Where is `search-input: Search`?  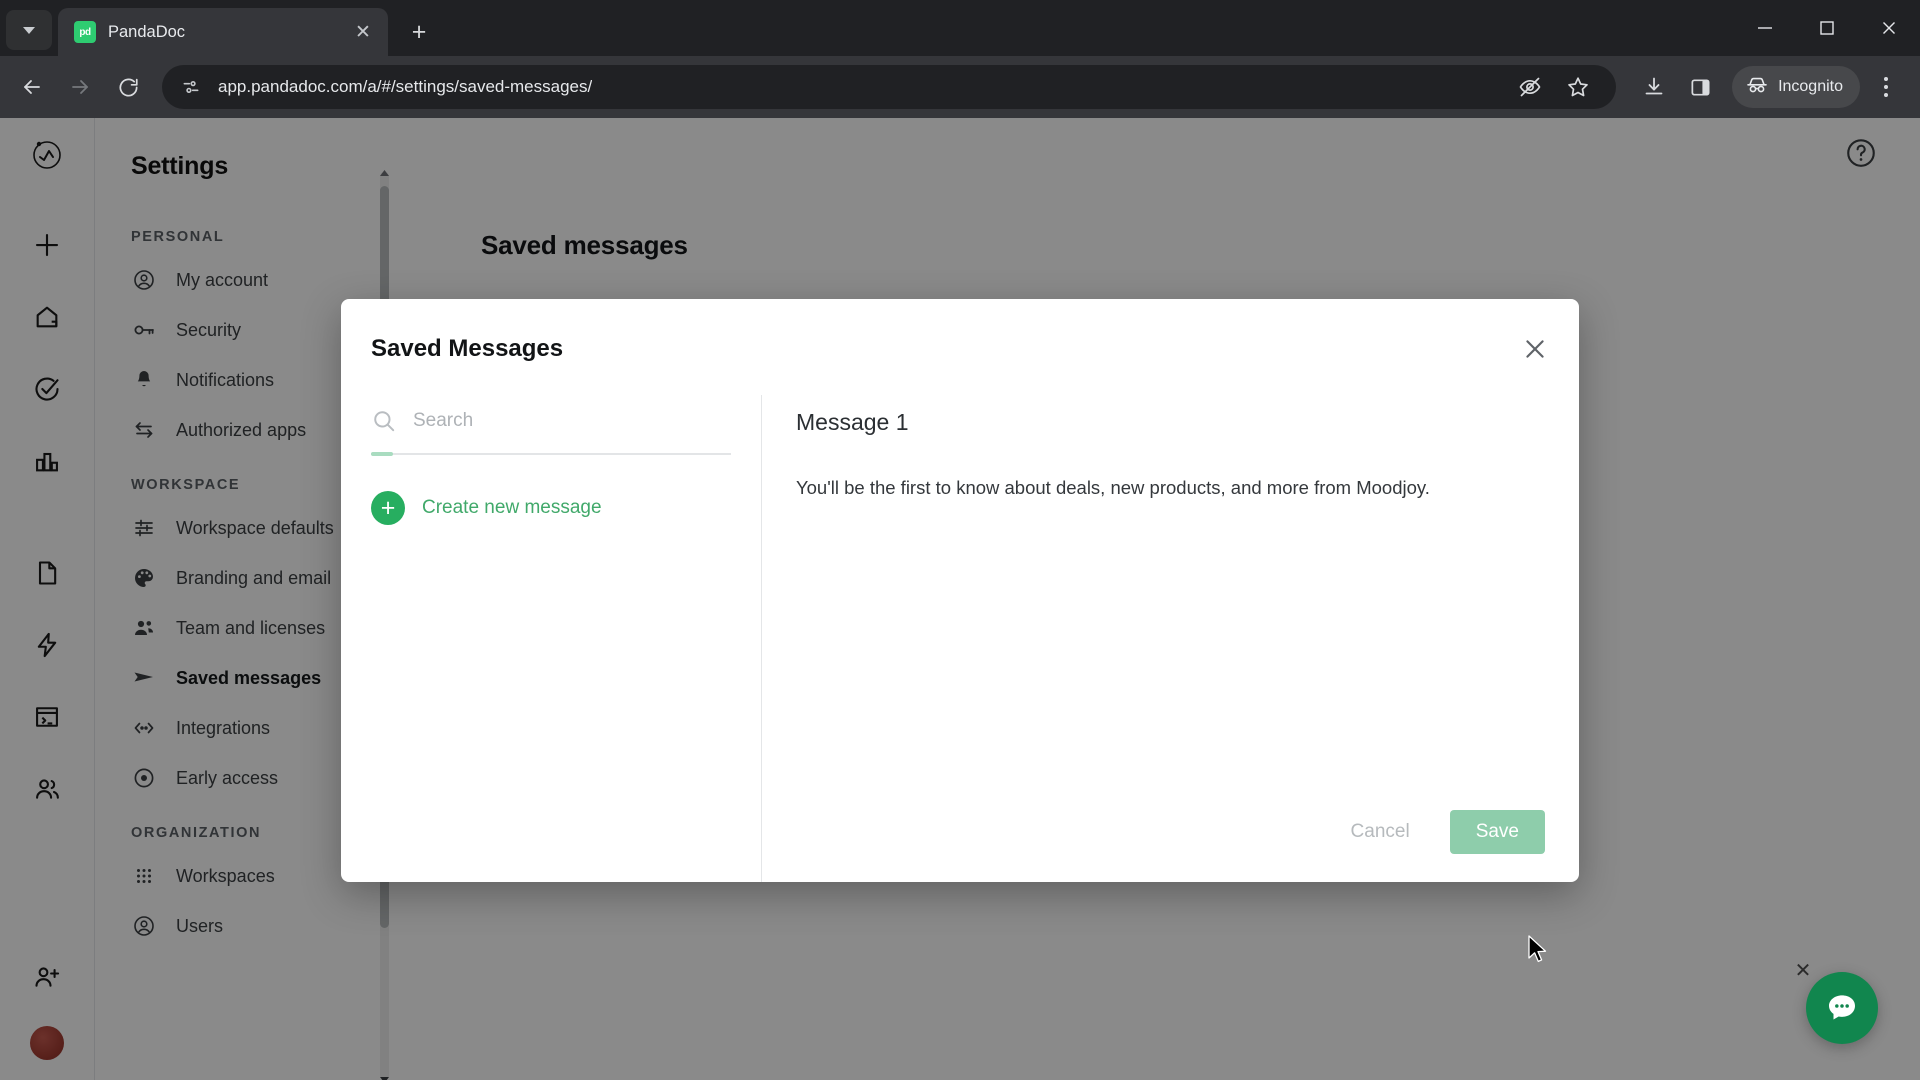 search-input: Search is located at coordinates (551, 421).